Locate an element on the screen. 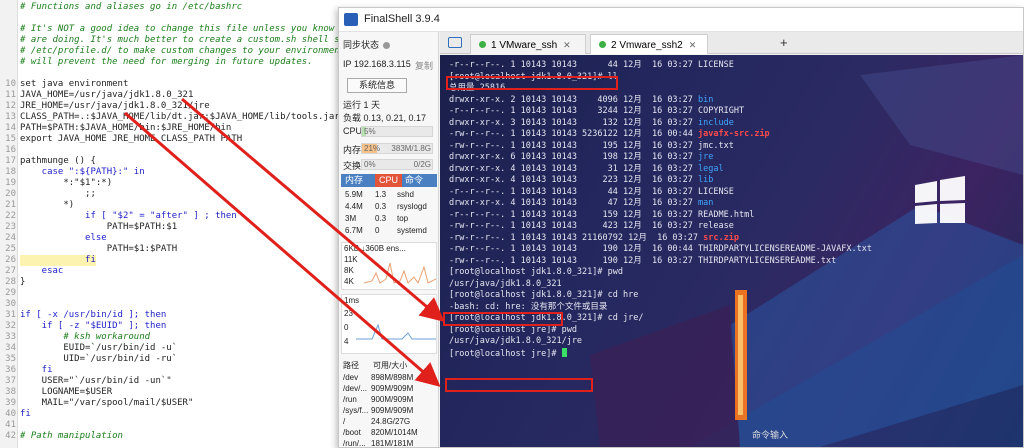 This screenshot has width=1024, height=448. terminal-text: /usr/java/jdk1.8.0_321/jre is located at coordinates (516, 341).